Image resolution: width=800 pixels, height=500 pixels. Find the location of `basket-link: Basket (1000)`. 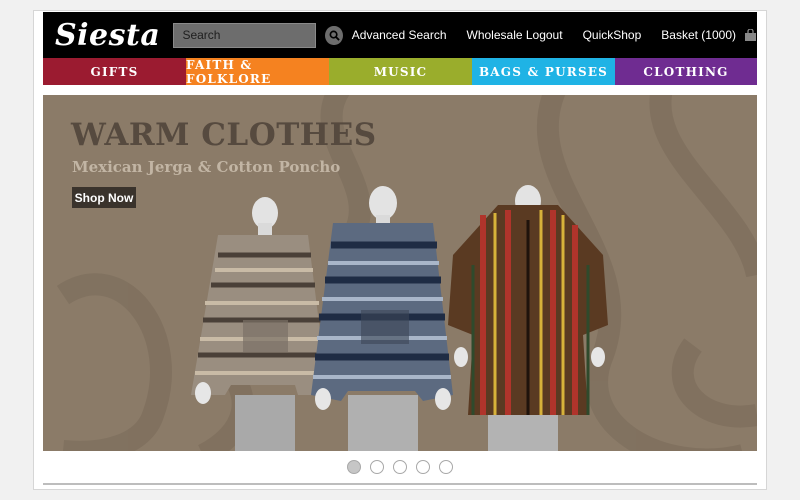

basket-link: Basket (1000) is located at coordinates (698, 35).